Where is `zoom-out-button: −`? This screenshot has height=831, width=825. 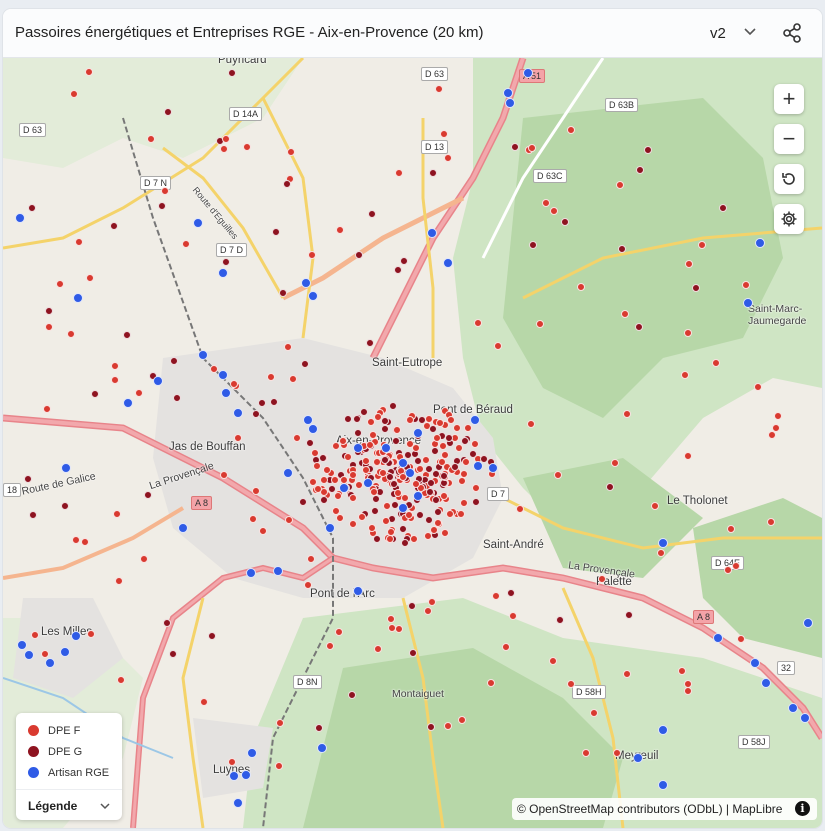 zoom-out-button: − is located at coordinates (789, 139).